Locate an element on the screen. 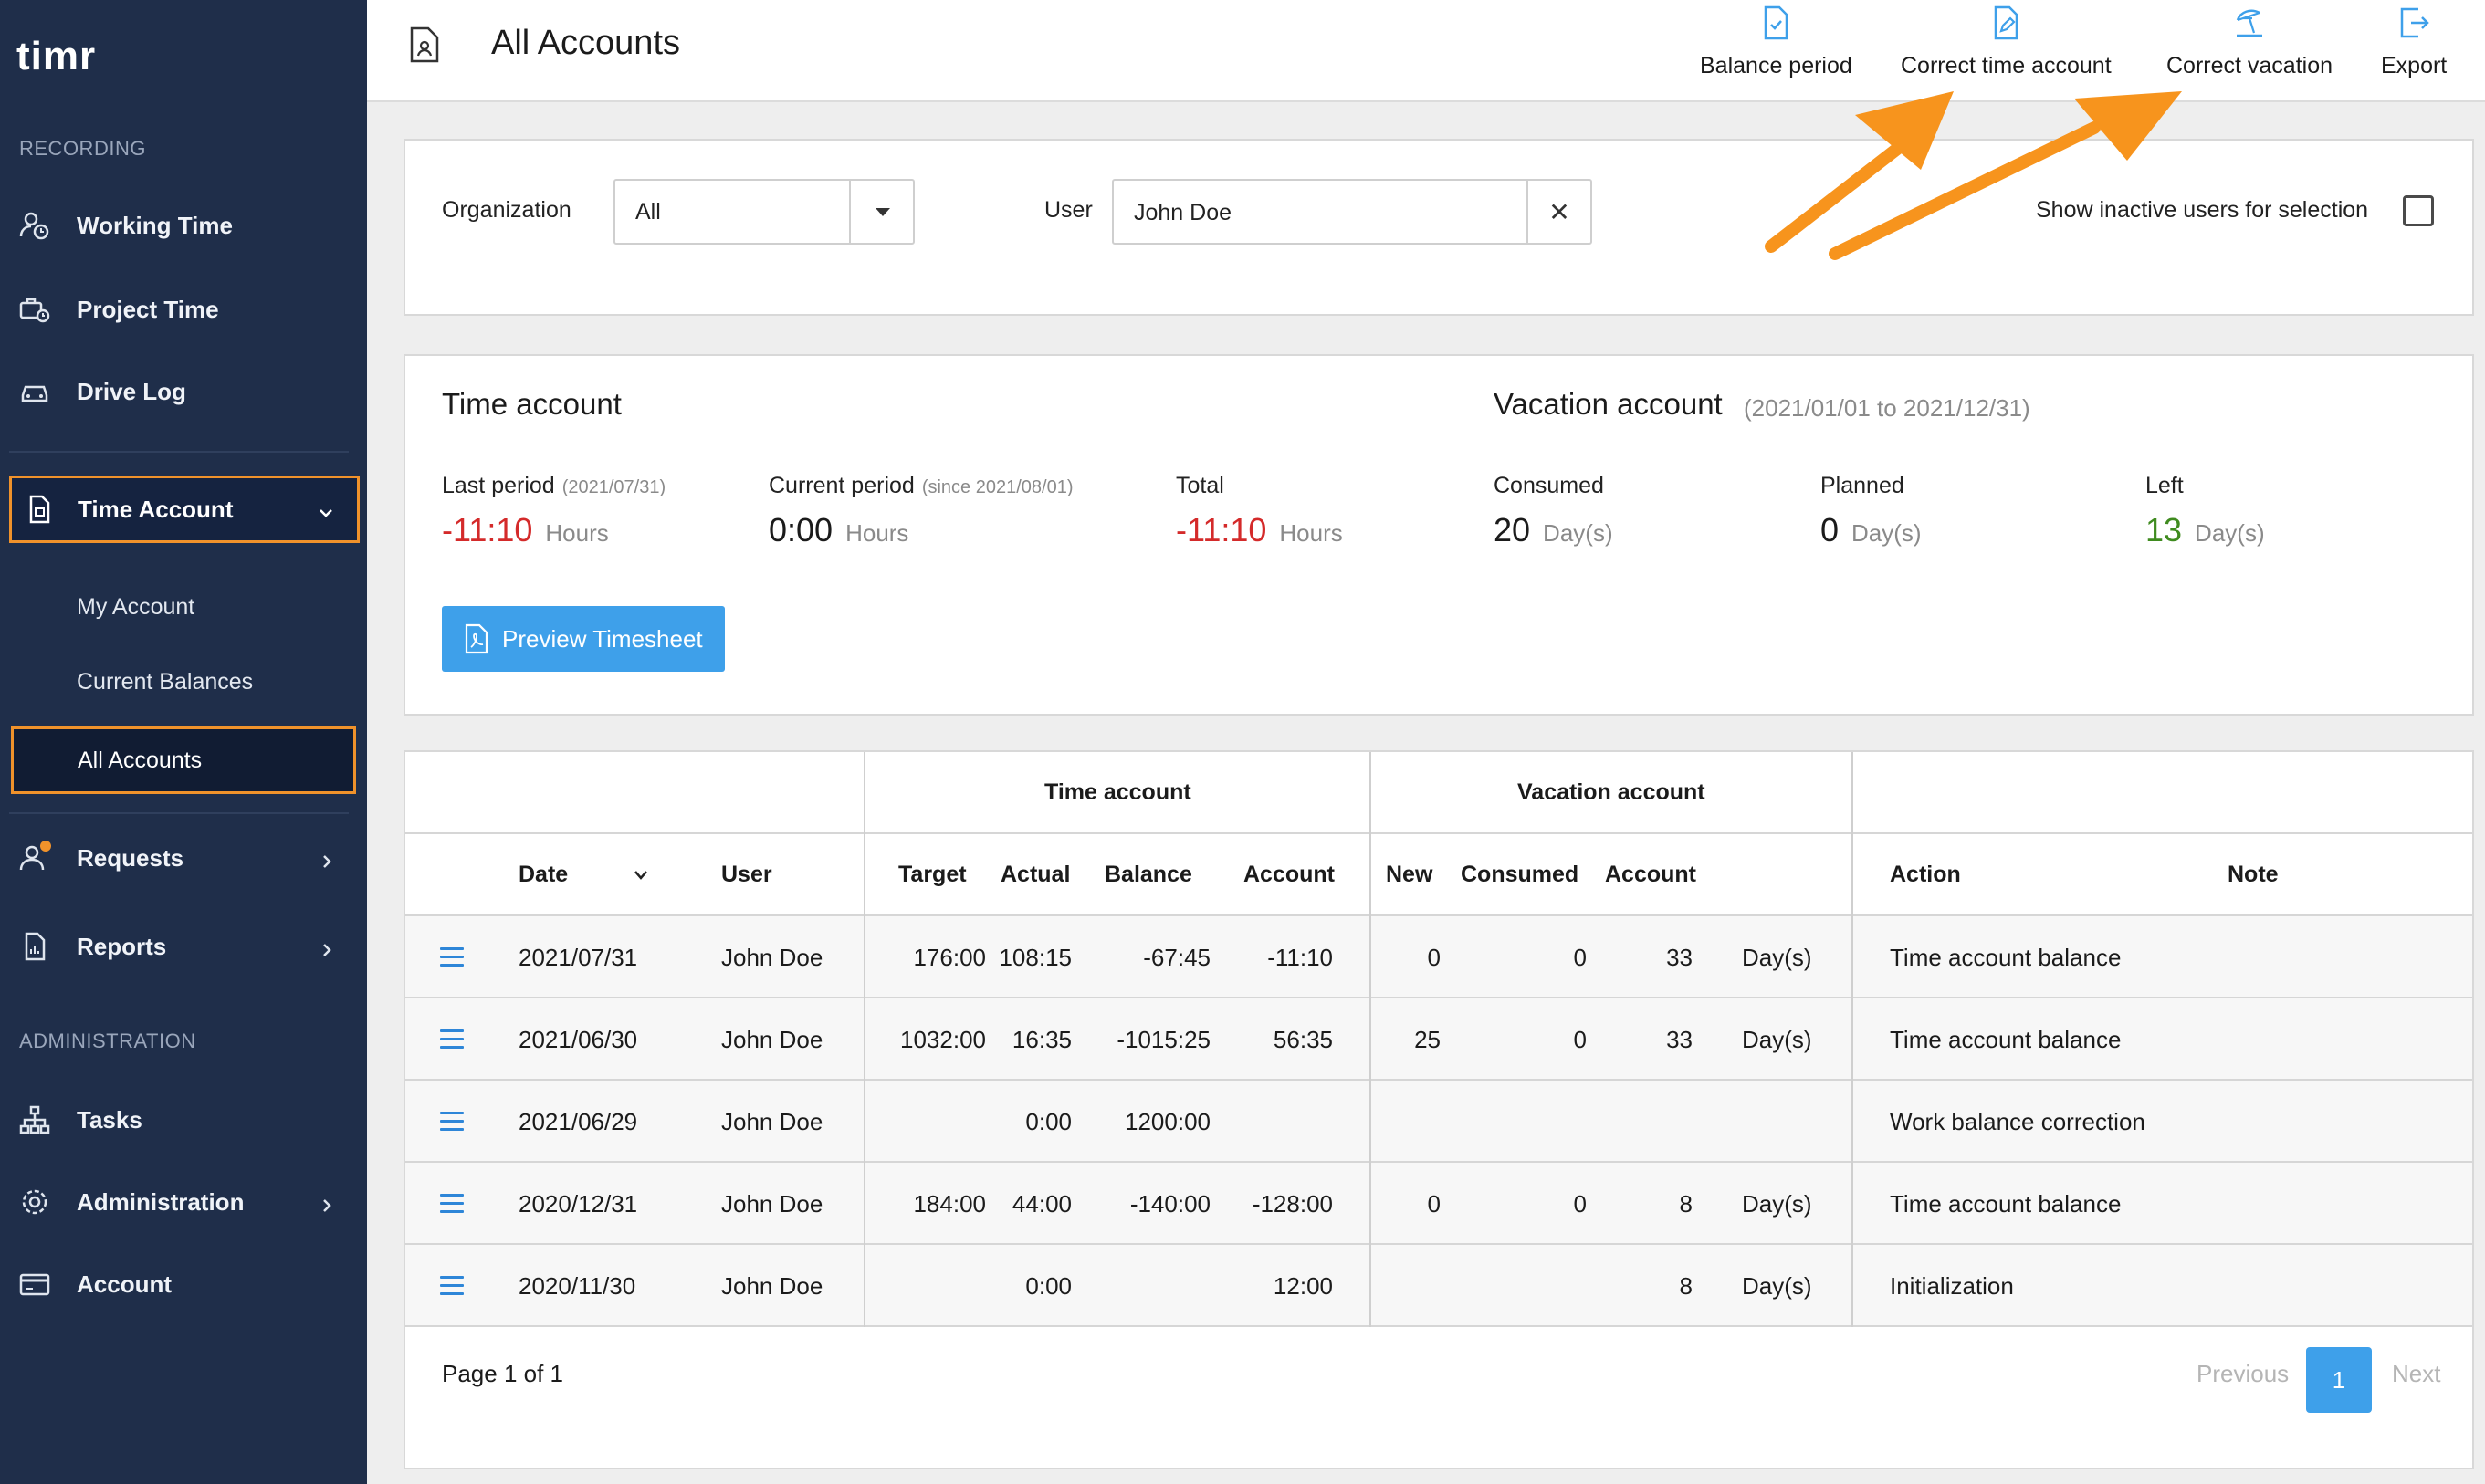 The width and height of the screenshot is (2485, 1484). cell-actual: 44:00 is located at coordinates (1042, 1204).